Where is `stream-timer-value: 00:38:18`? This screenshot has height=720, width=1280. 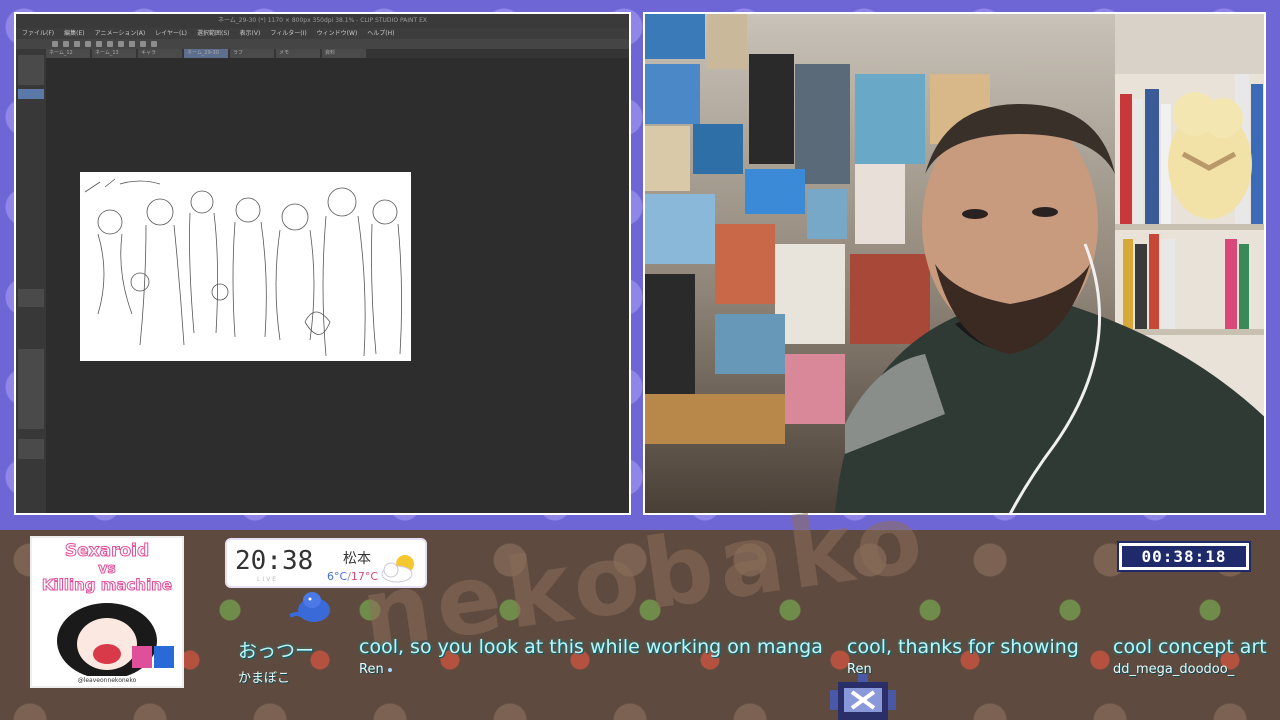 stream-timer-value: 00:38:18 is located at coordinates (1184, 556).